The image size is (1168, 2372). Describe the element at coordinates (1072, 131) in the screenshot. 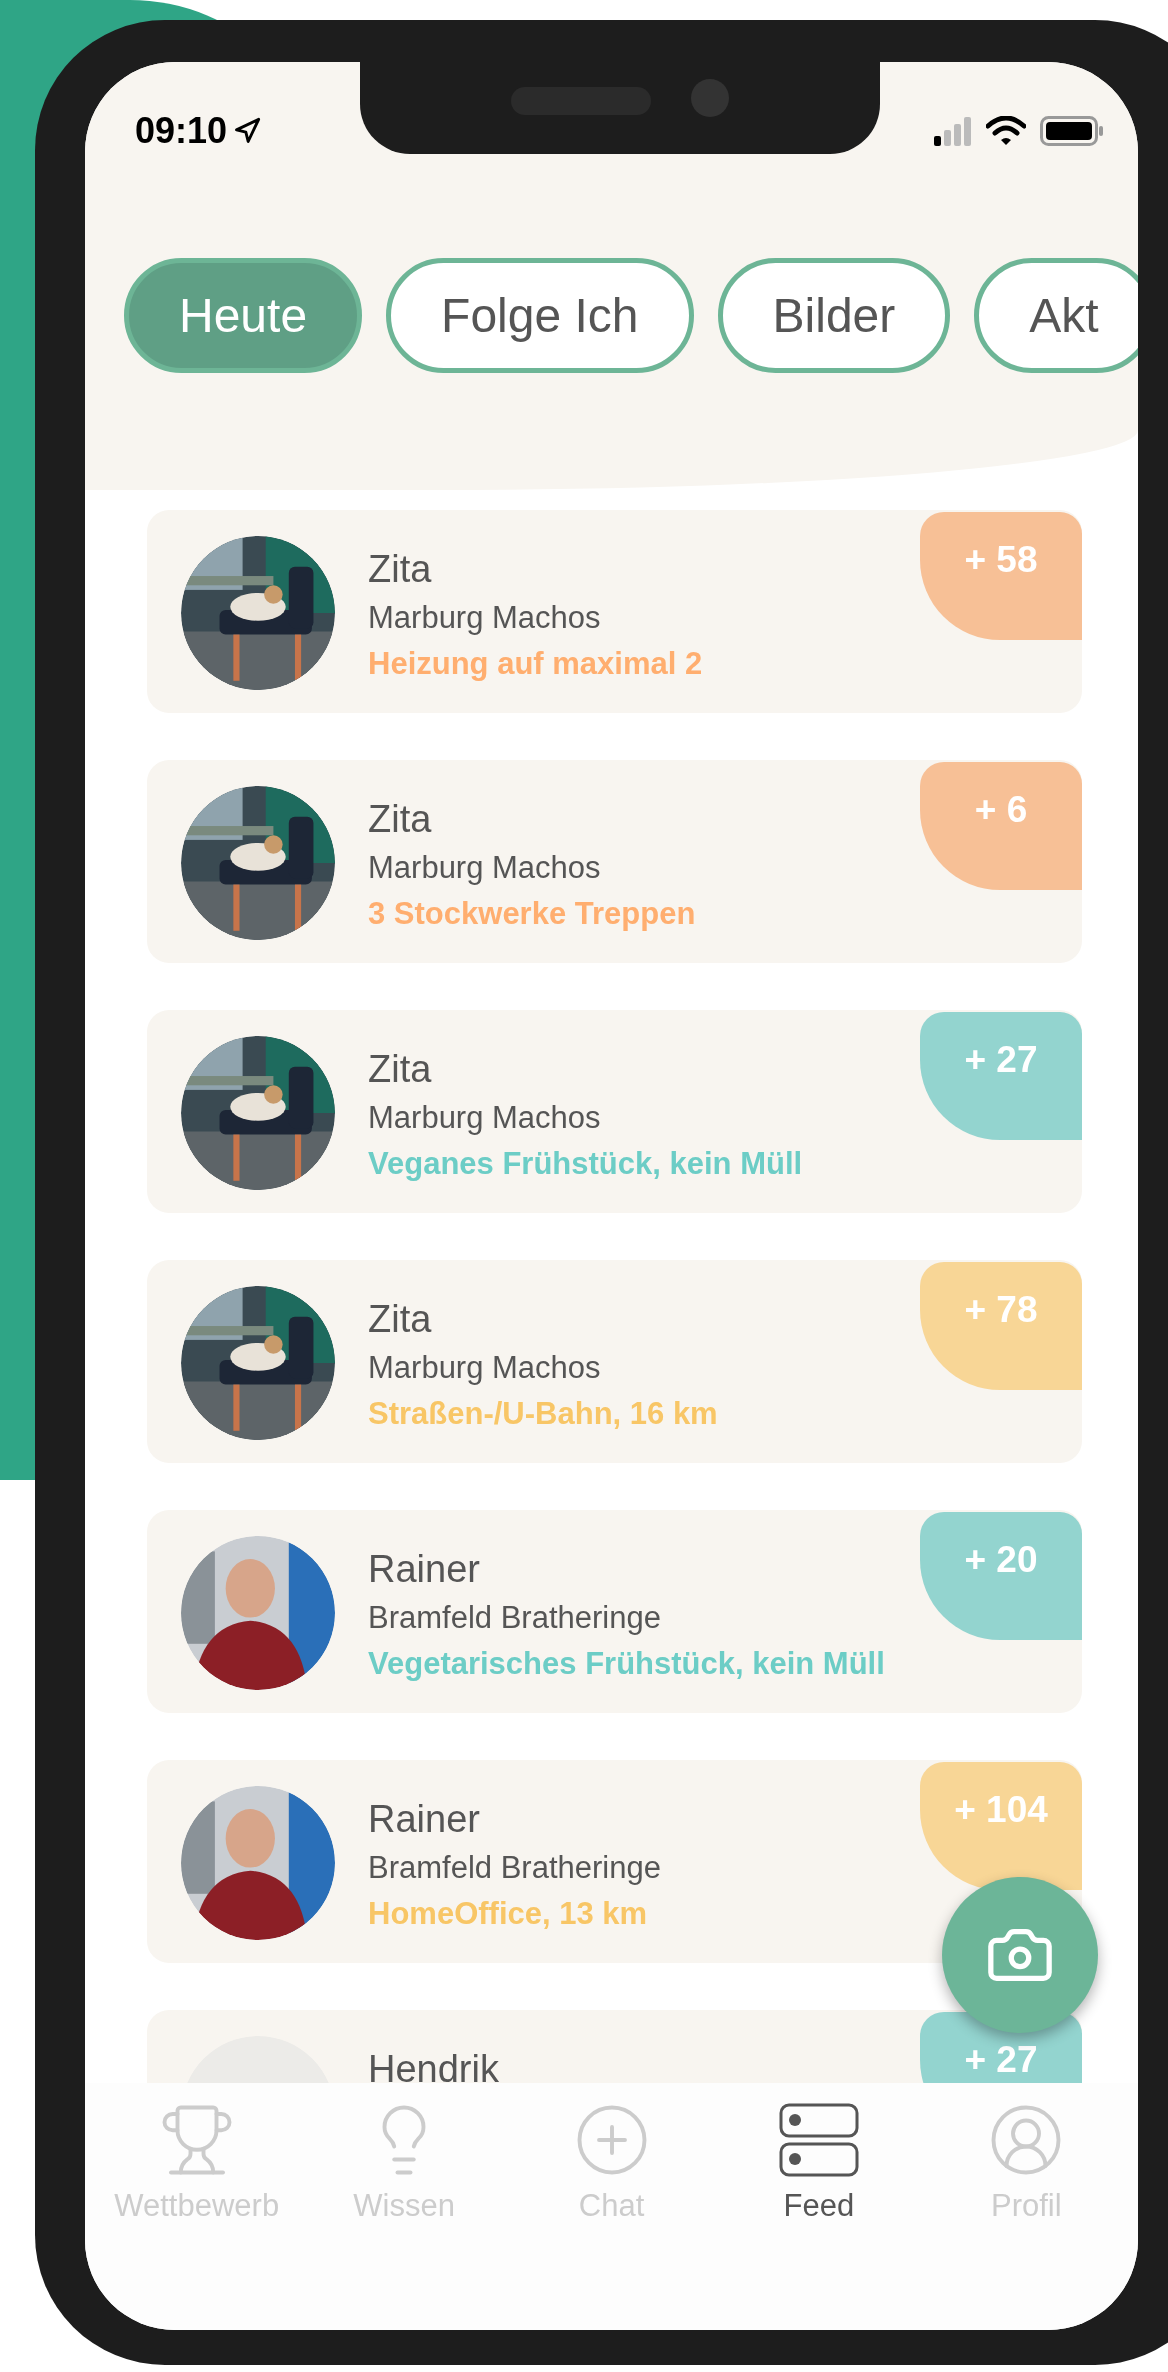

I see `battery-icon` at that location.